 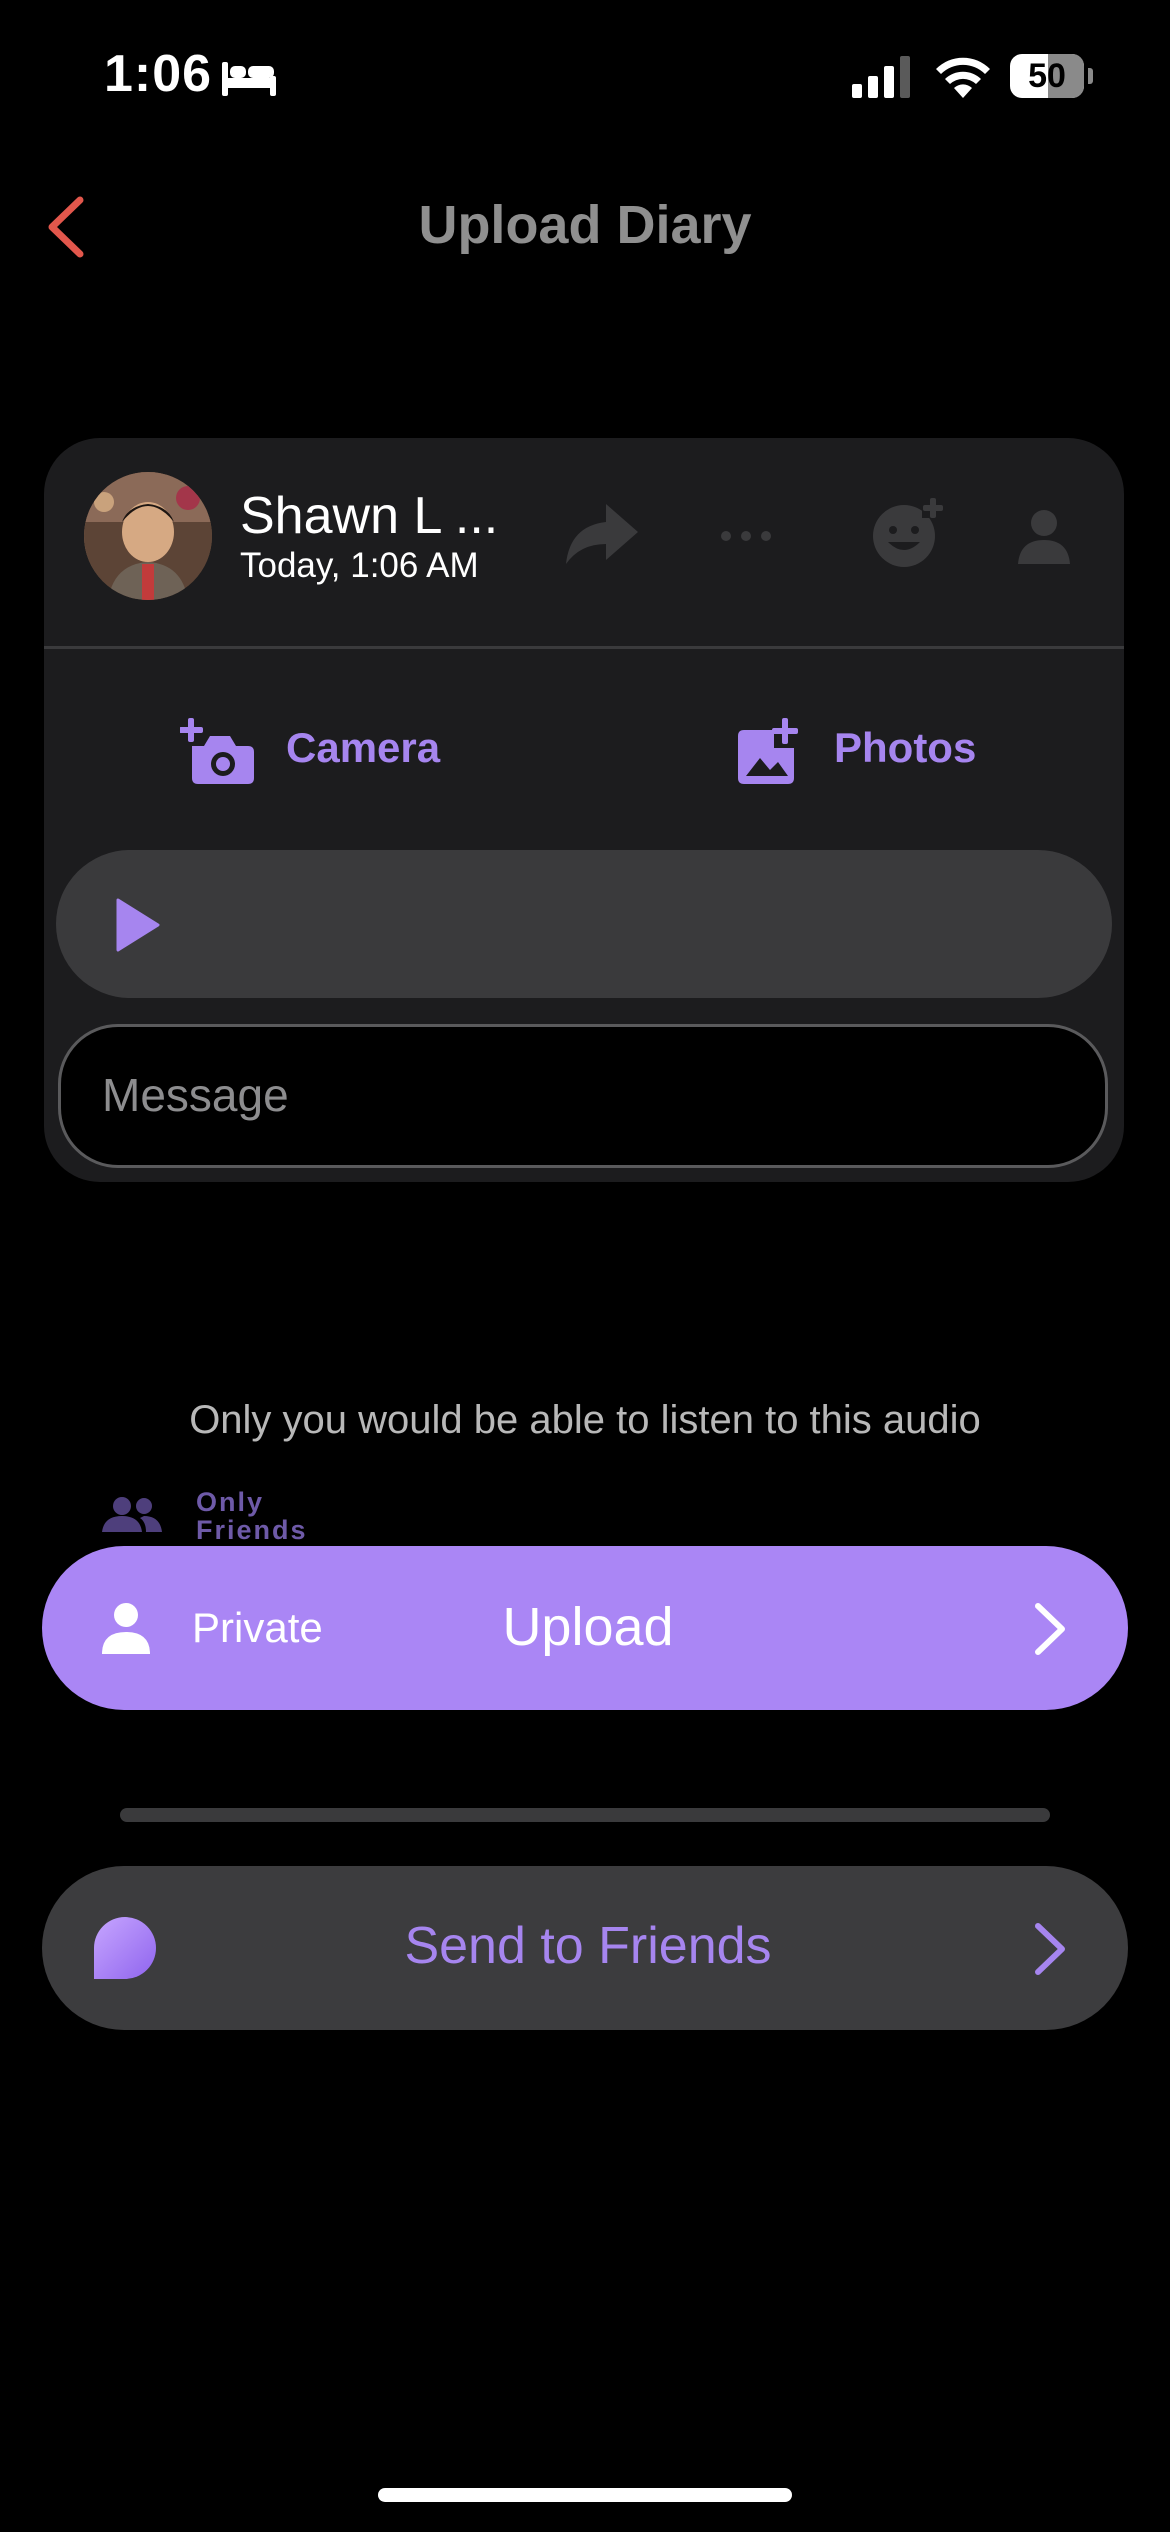 I want to click on photos-button: Photos, so click(x=878, y=750).